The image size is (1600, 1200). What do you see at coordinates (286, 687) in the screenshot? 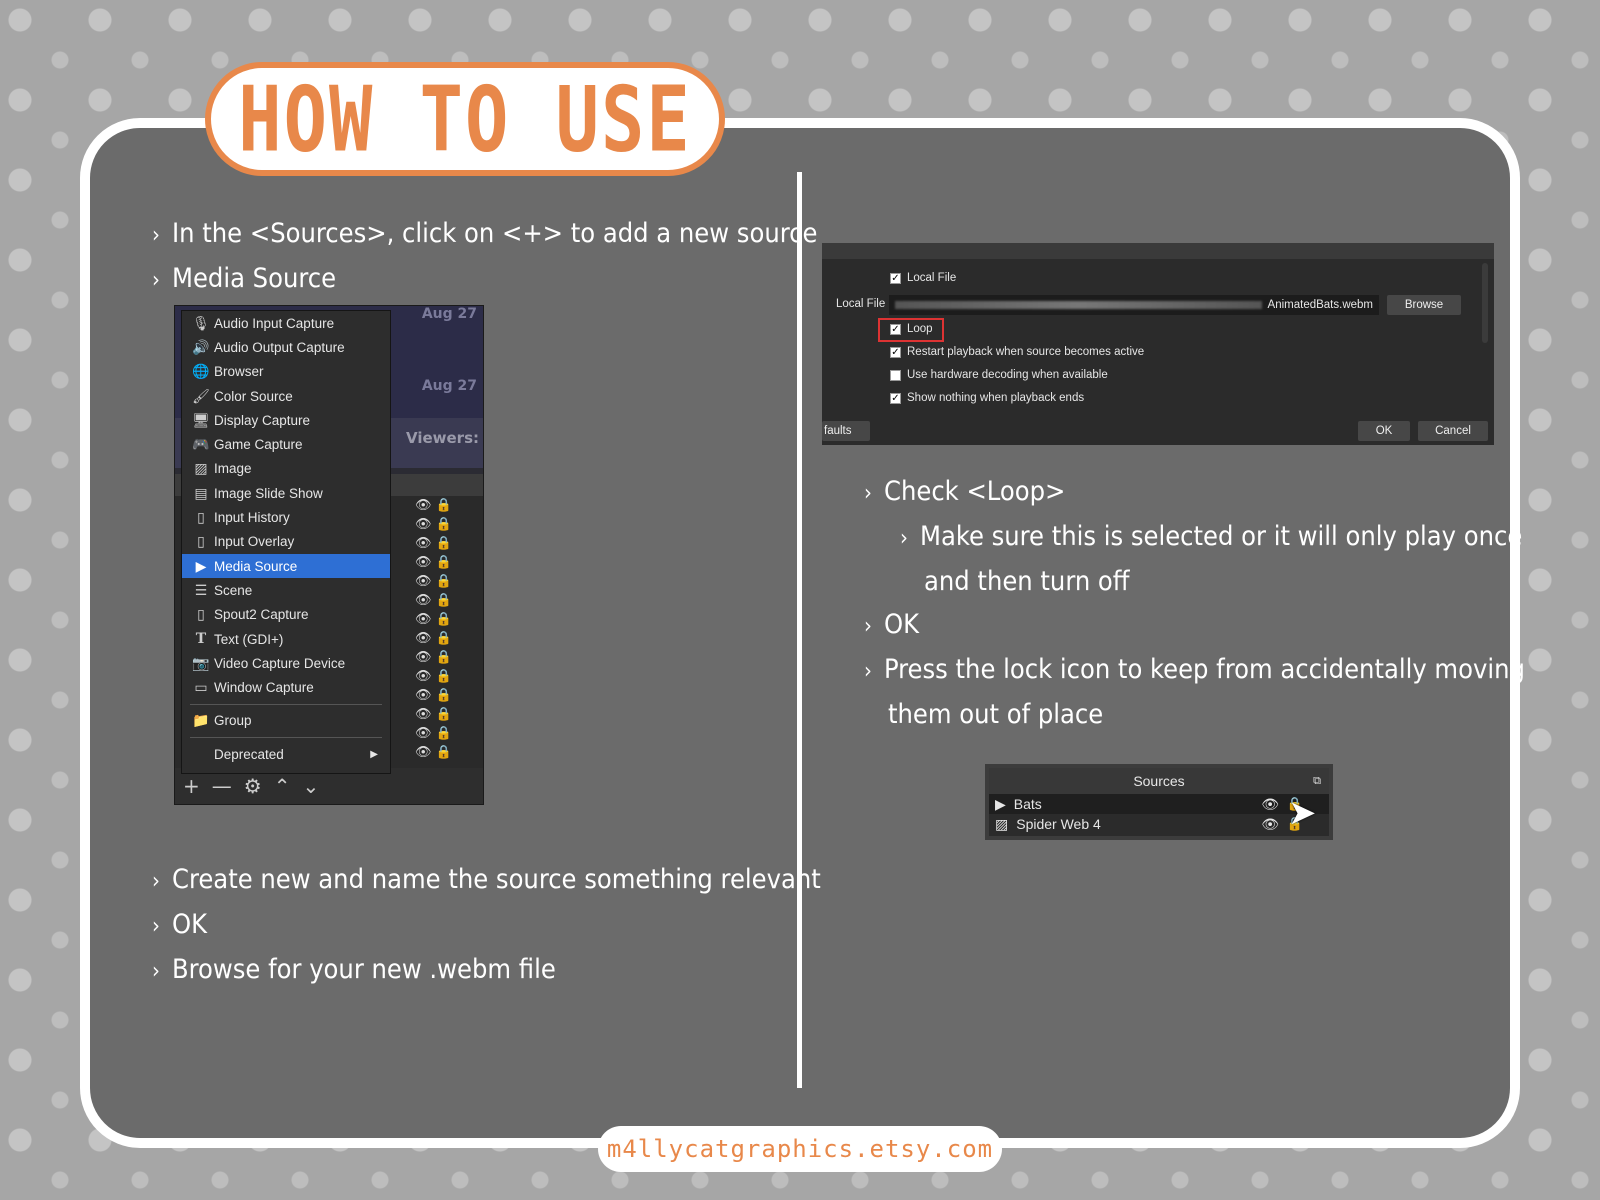
I see `menu-item-window-capture: ▭ Window Capture` at bounding box center [286, 687].